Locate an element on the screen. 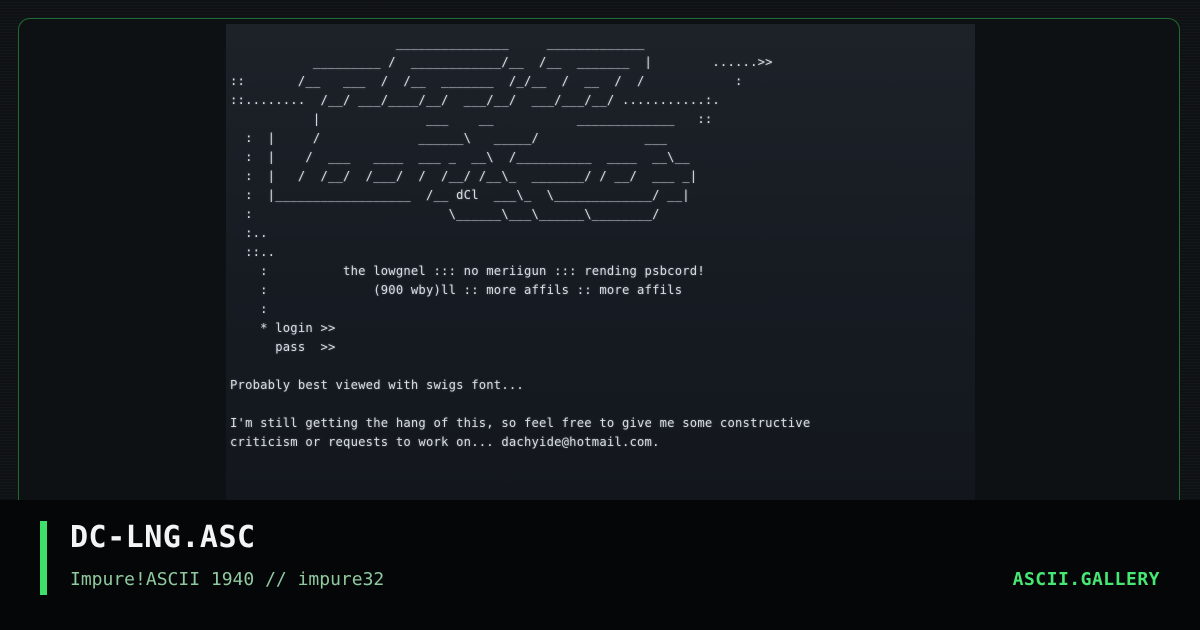  brand-label: ASCII.GALLERY is located at coordinates (1086, 579).